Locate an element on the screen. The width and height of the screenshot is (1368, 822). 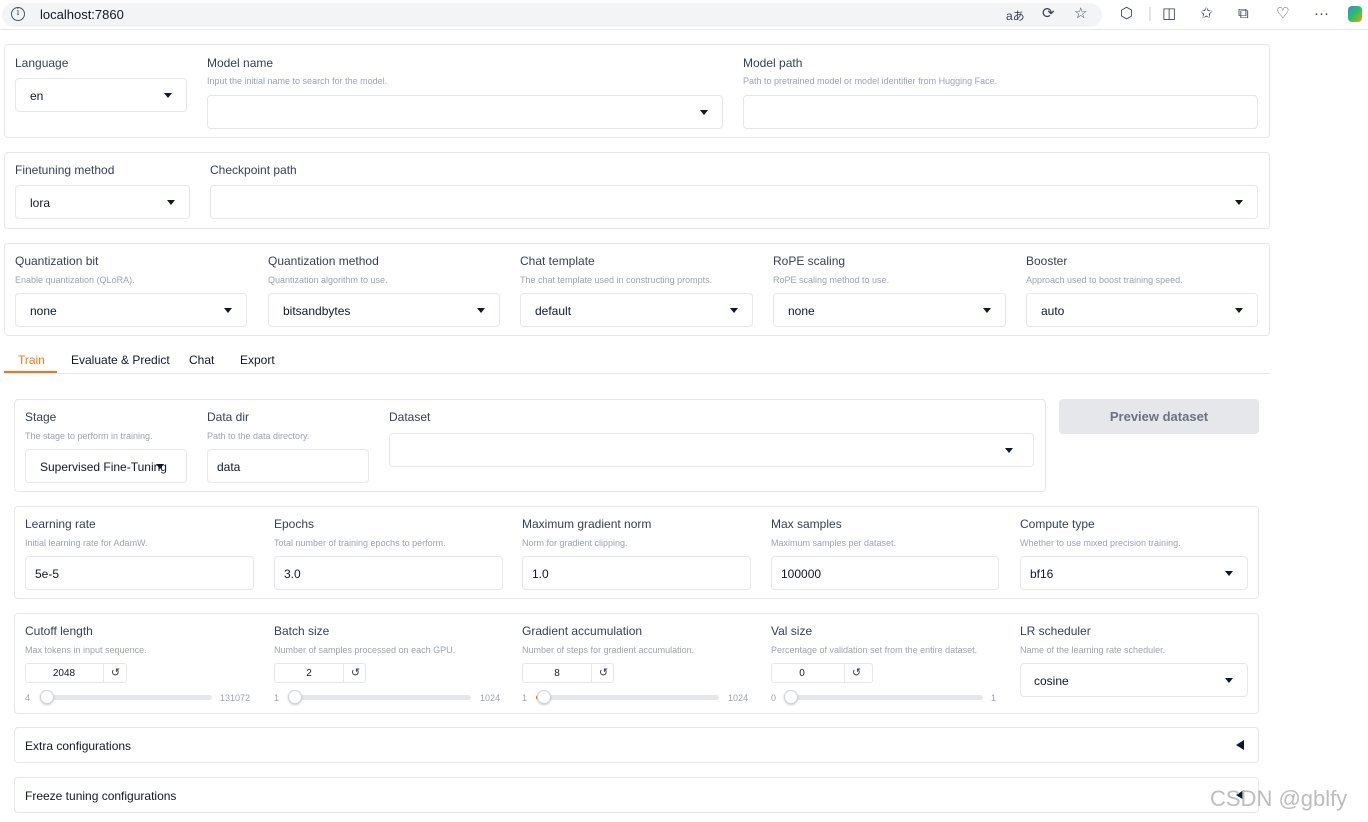
chat-template-dropdown: default is located at coordinates (636, 310).